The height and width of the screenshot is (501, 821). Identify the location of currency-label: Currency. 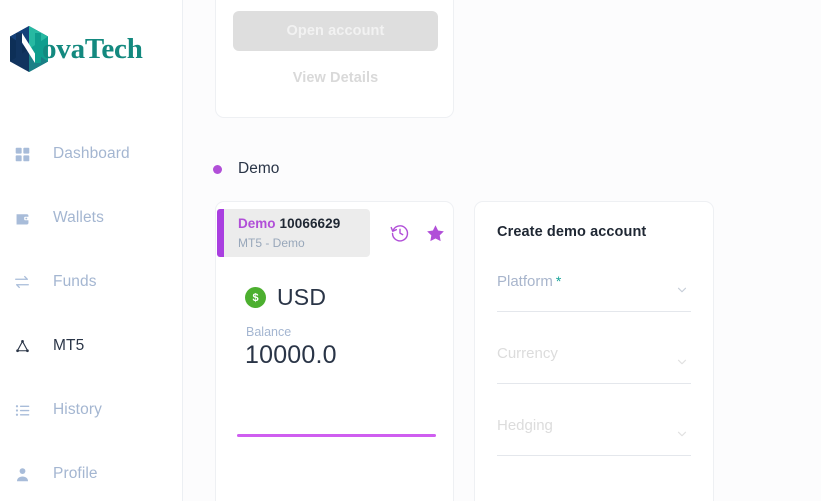
(527, 353).